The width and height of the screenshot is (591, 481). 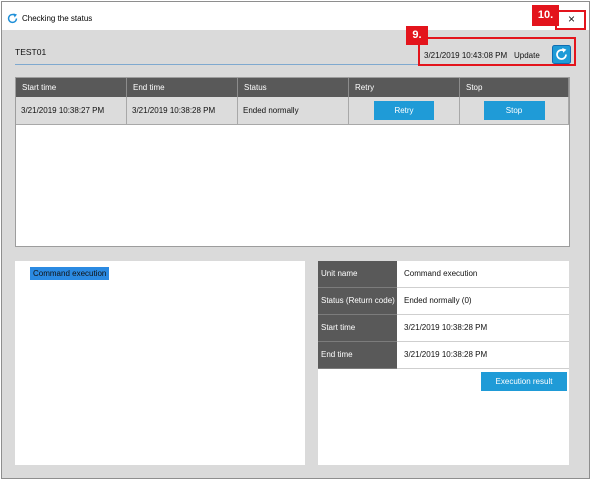 What do you see at coordinates (497, 51) in the screenshot?
I see `annotation-box-update` at bounding box center [497, 51].